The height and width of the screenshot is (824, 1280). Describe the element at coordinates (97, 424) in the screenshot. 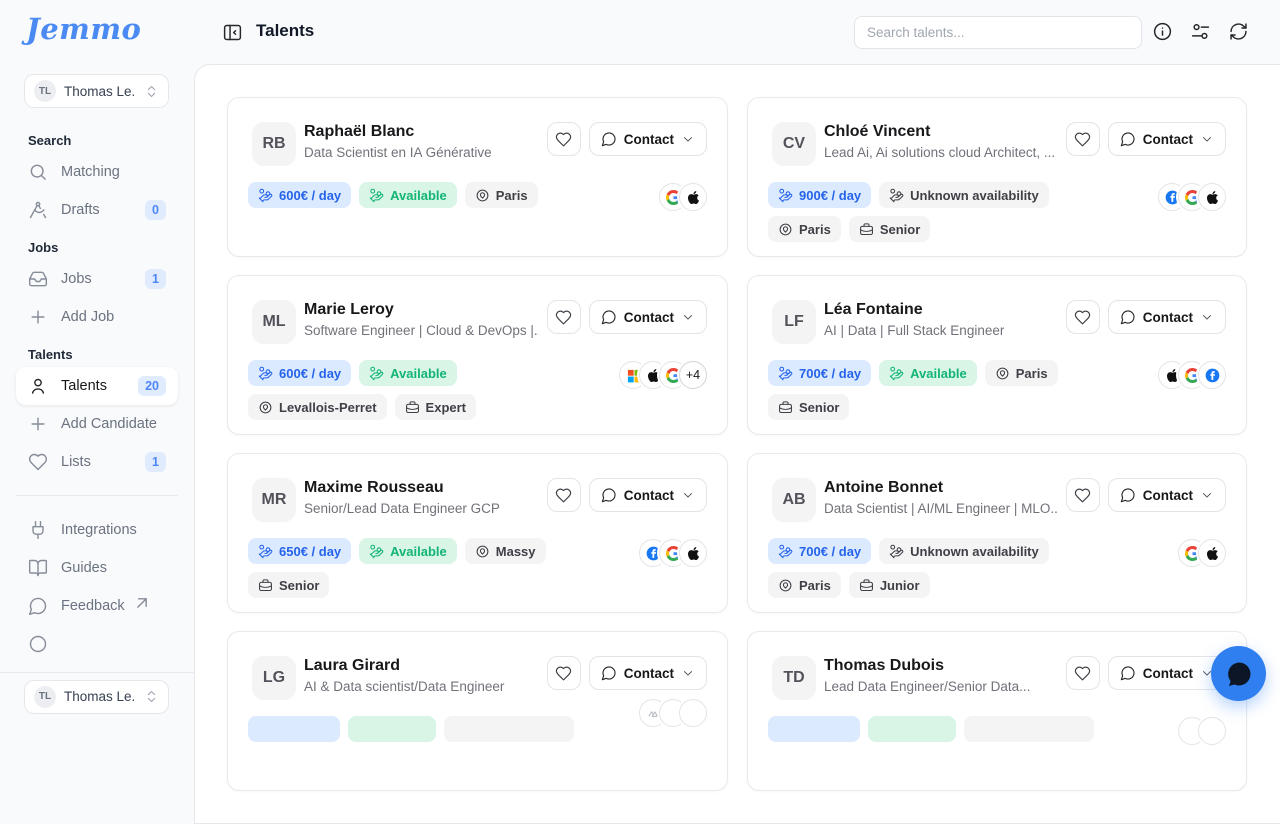

I see `sidebar-item-add-candidate: Add Candidate` at that location.